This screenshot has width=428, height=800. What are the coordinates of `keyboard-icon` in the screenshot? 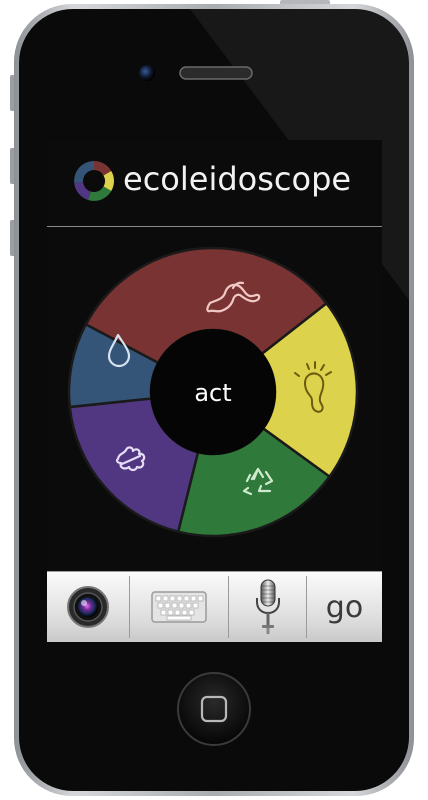 It's located at (179, 607).